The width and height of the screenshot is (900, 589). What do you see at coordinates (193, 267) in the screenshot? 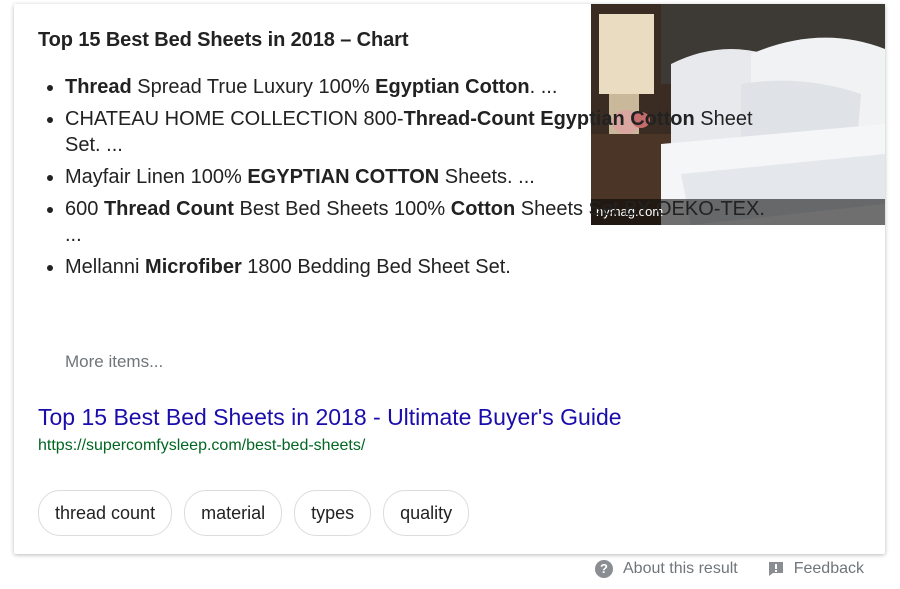
I see `list-item-text: Microfiber` at bounding box center [193, 267].